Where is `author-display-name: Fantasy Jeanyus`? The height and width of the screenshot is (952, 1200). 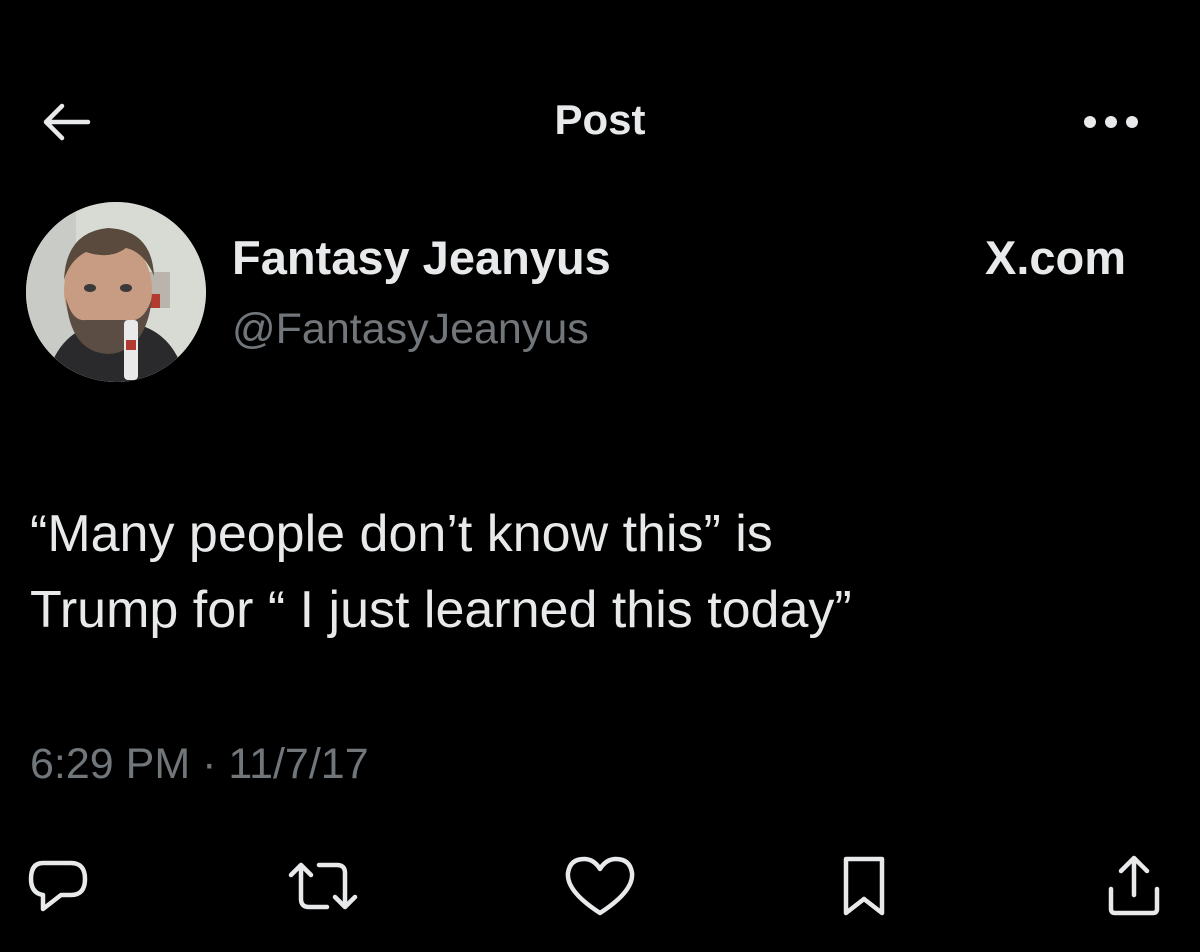 author-display-name: Fantasy Jeanyus is located at coordinates (421, 257).